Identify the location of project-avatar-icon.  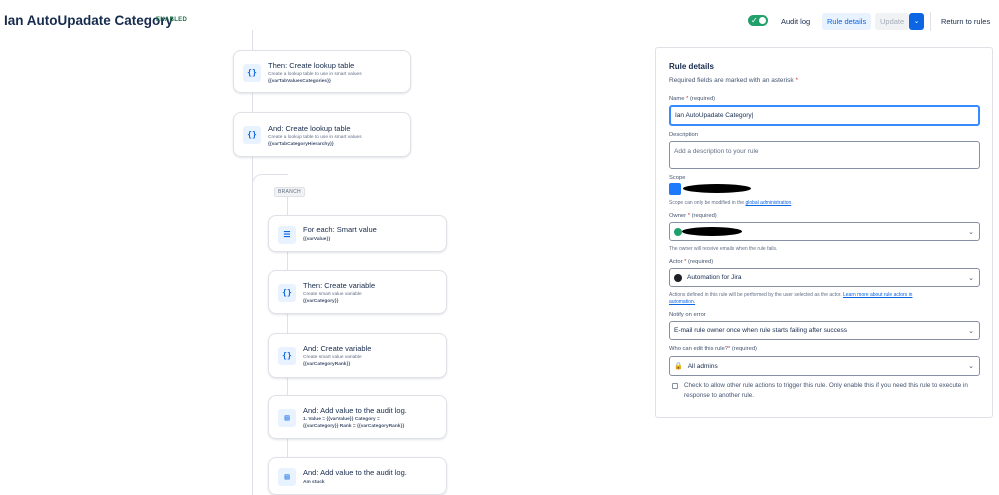
(675, 189).